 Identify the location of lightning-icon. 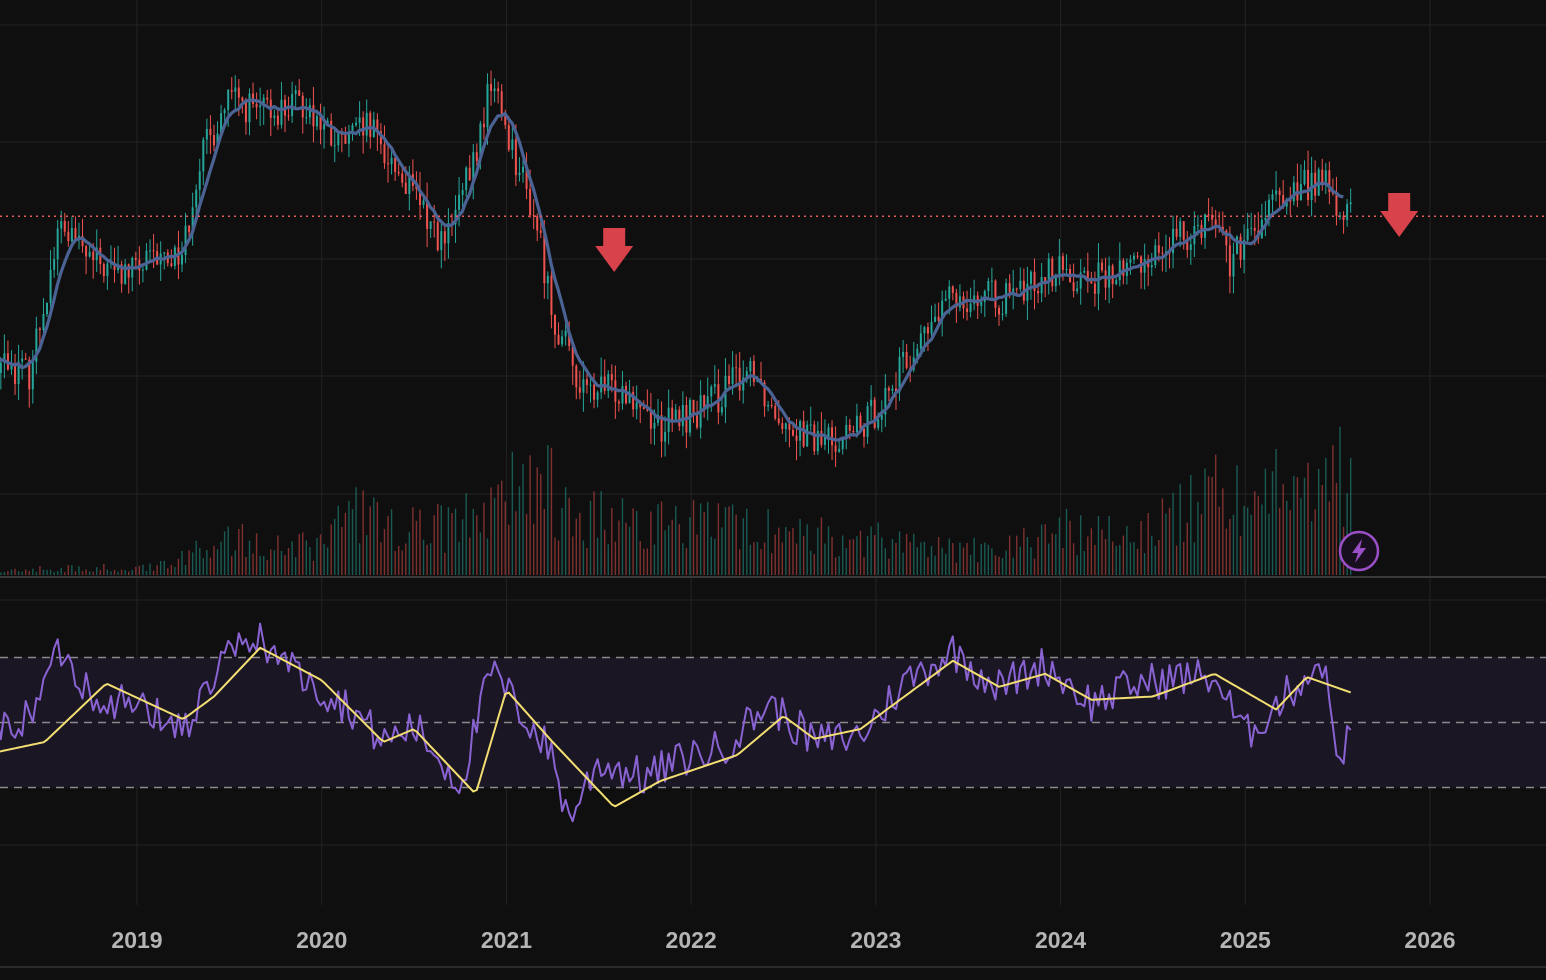
(1359, 551).